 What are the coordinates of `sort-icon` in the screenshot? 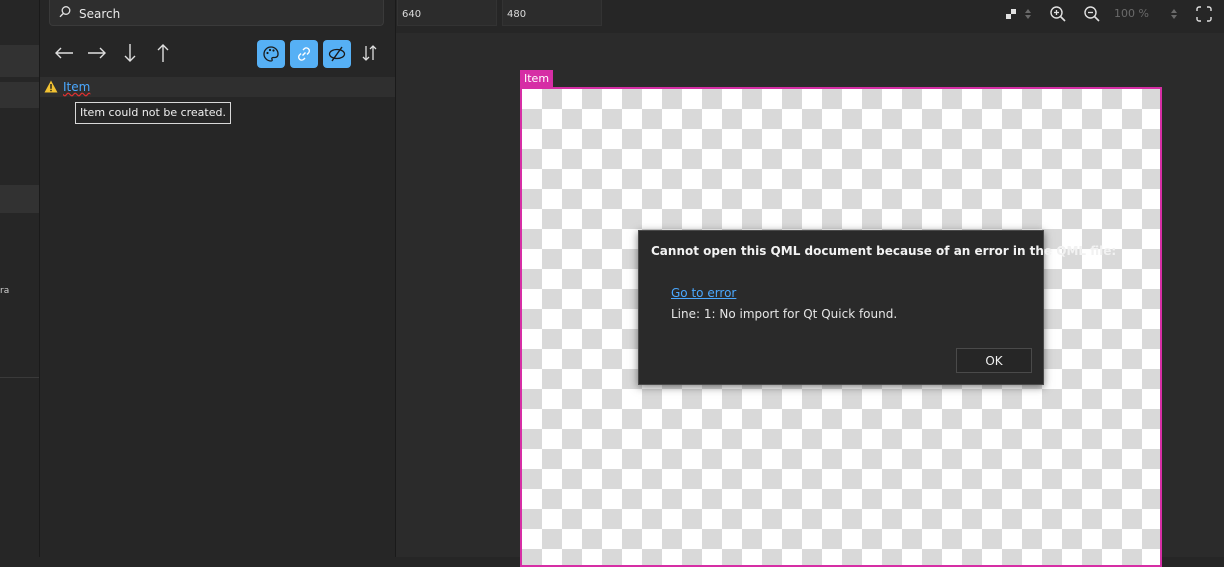 It's located at (369, 53).